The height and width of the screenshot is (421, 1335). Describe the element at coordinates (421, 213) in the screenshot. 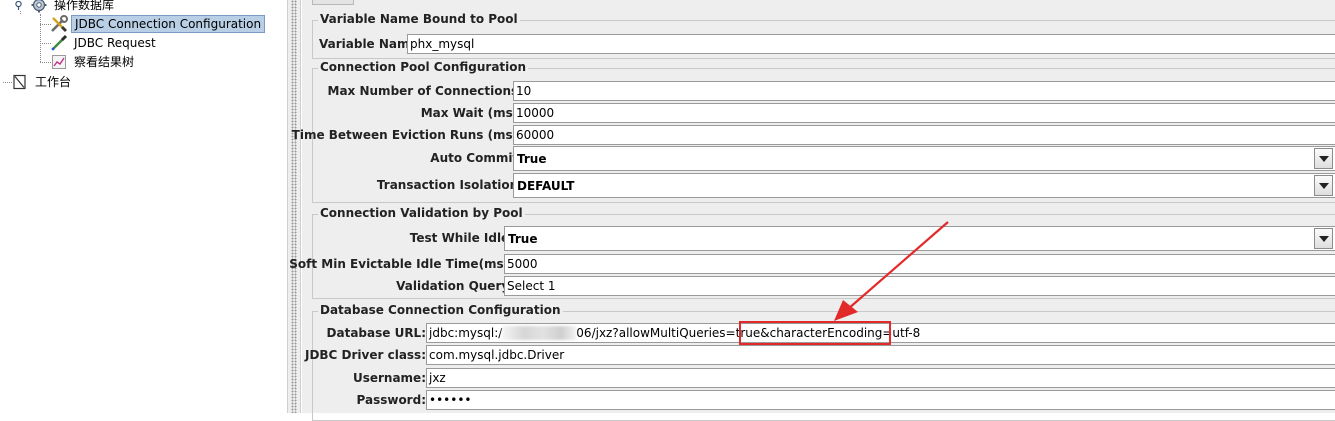

I see `section-title: Connection Validation by Pool` at that location.